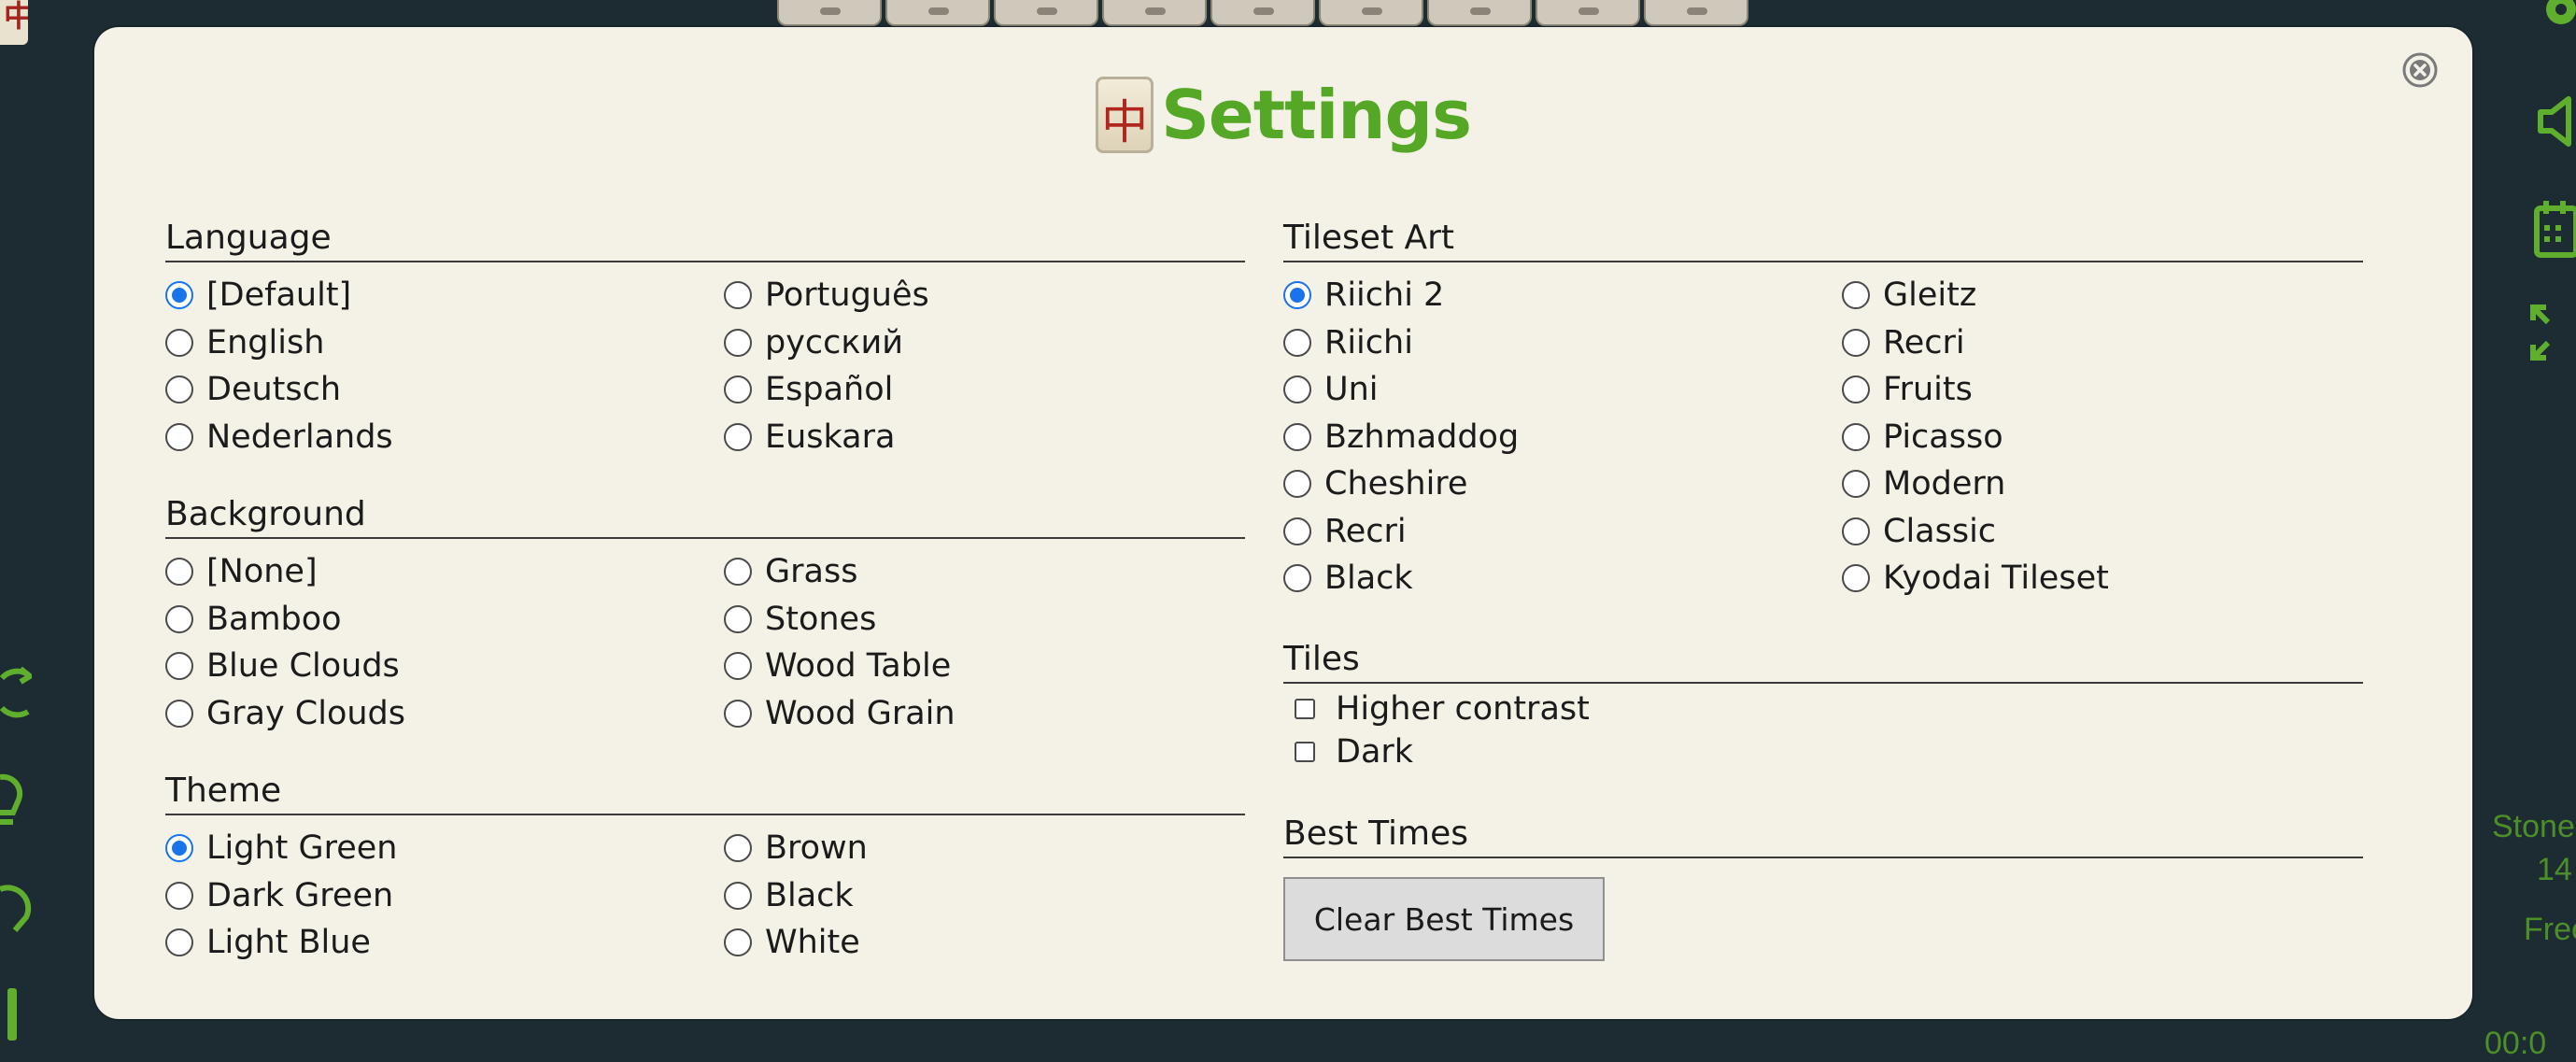 Image resolution: width=2576 pixels, height=1062 pixels. I want to click on tileset-option-label: Classic, so click(1940, 531).